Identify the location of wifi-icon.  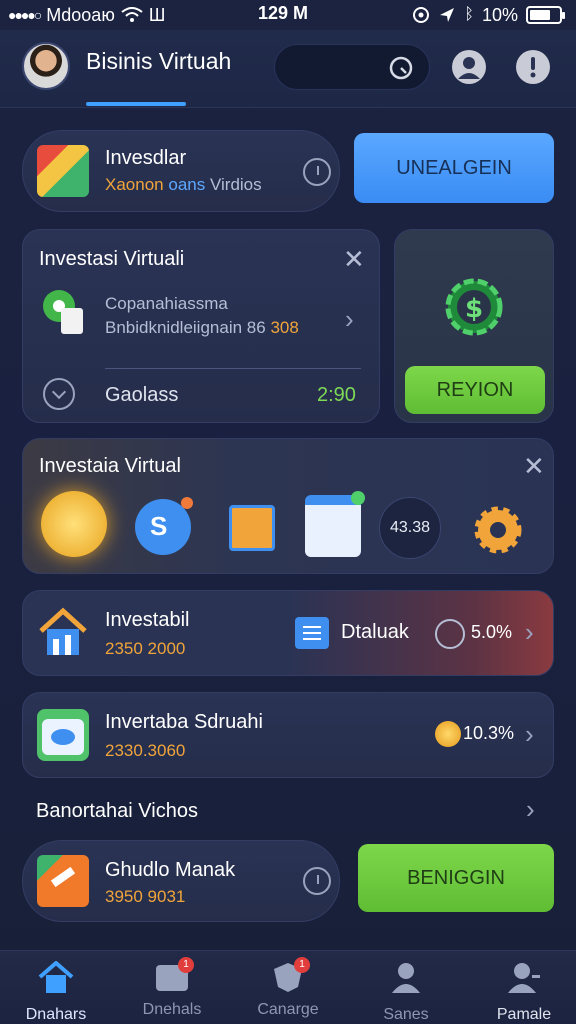
(132, 14).